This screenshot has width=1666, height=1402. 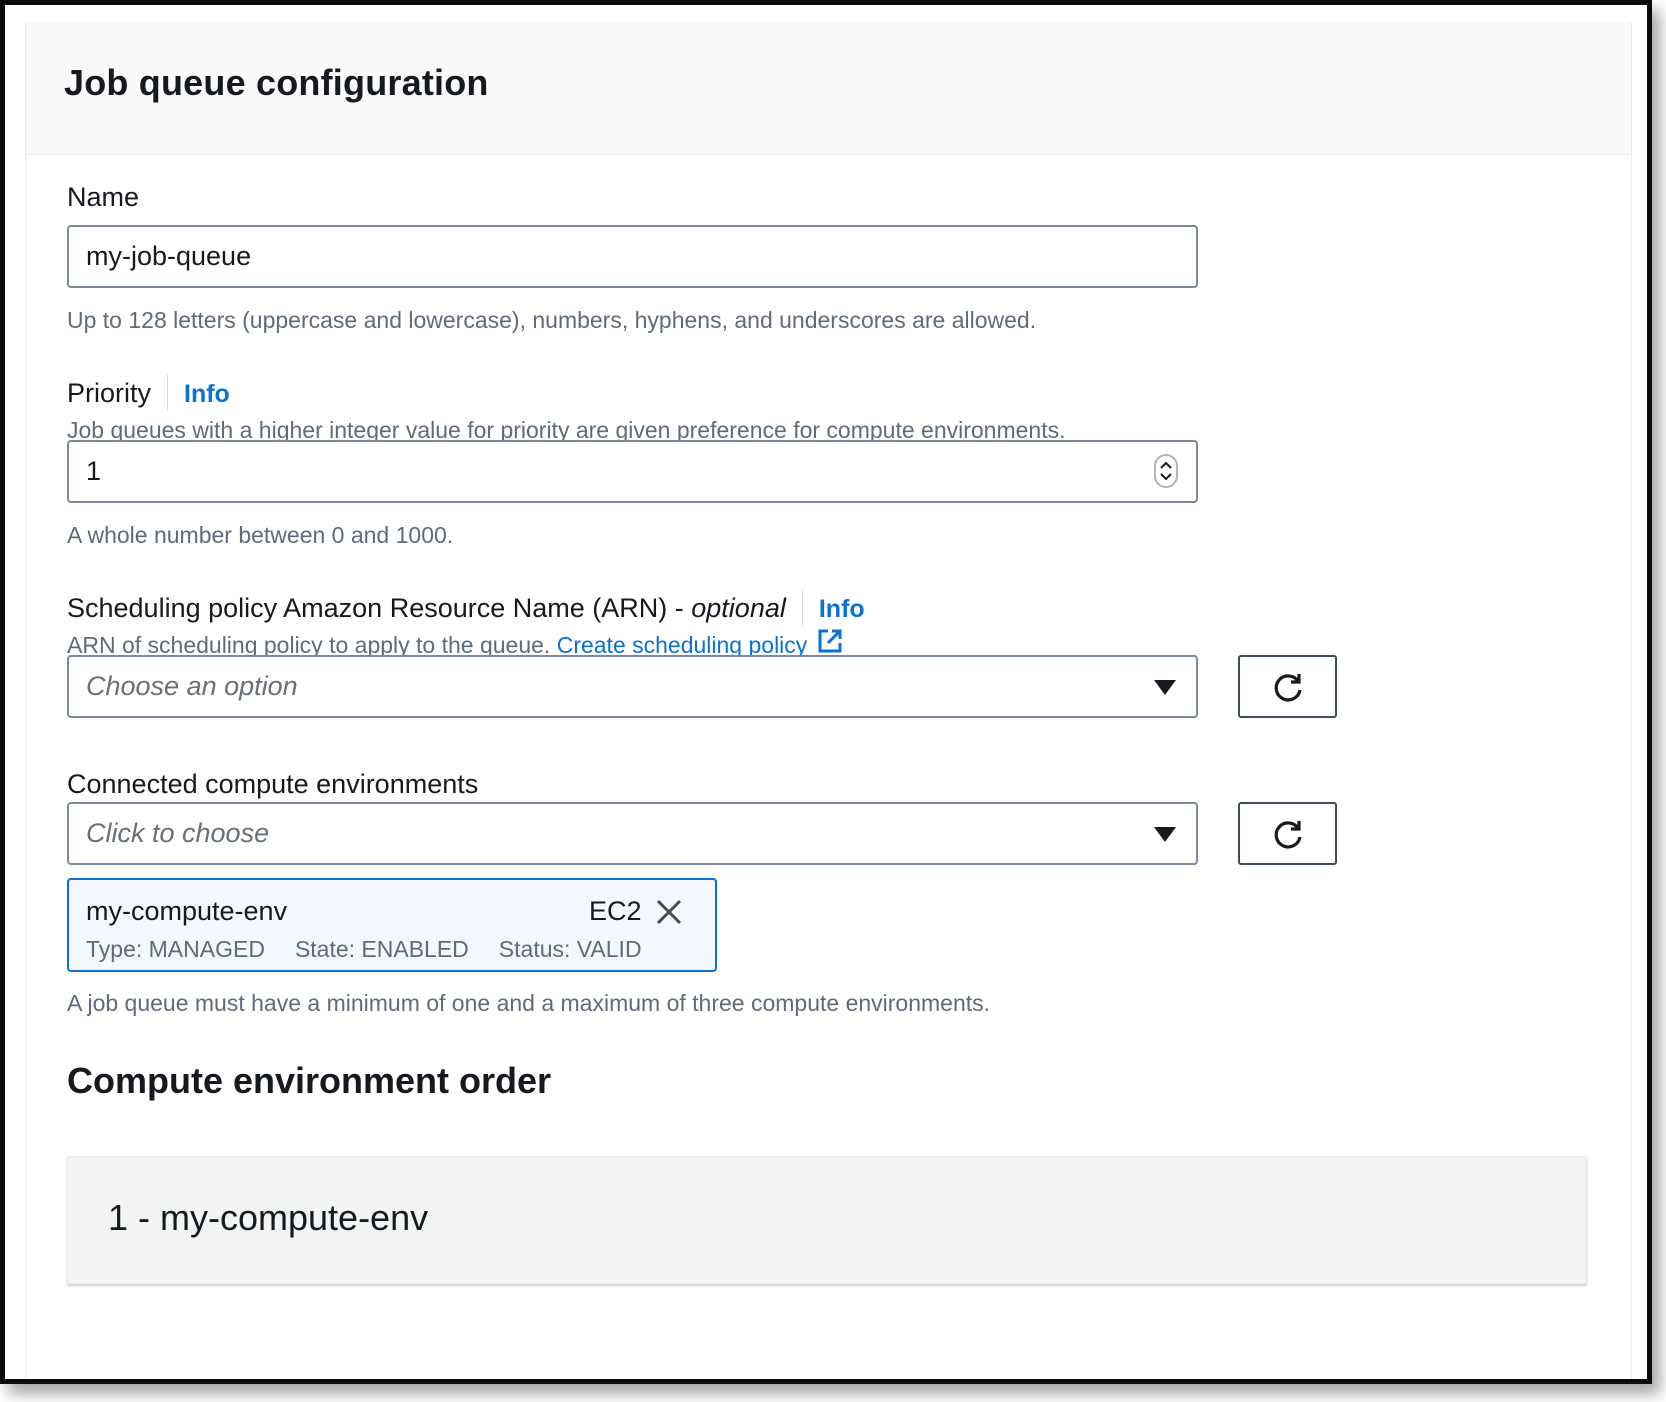 I want to click on compute-environments-select: Click to choose, so click(x=632, y=833).